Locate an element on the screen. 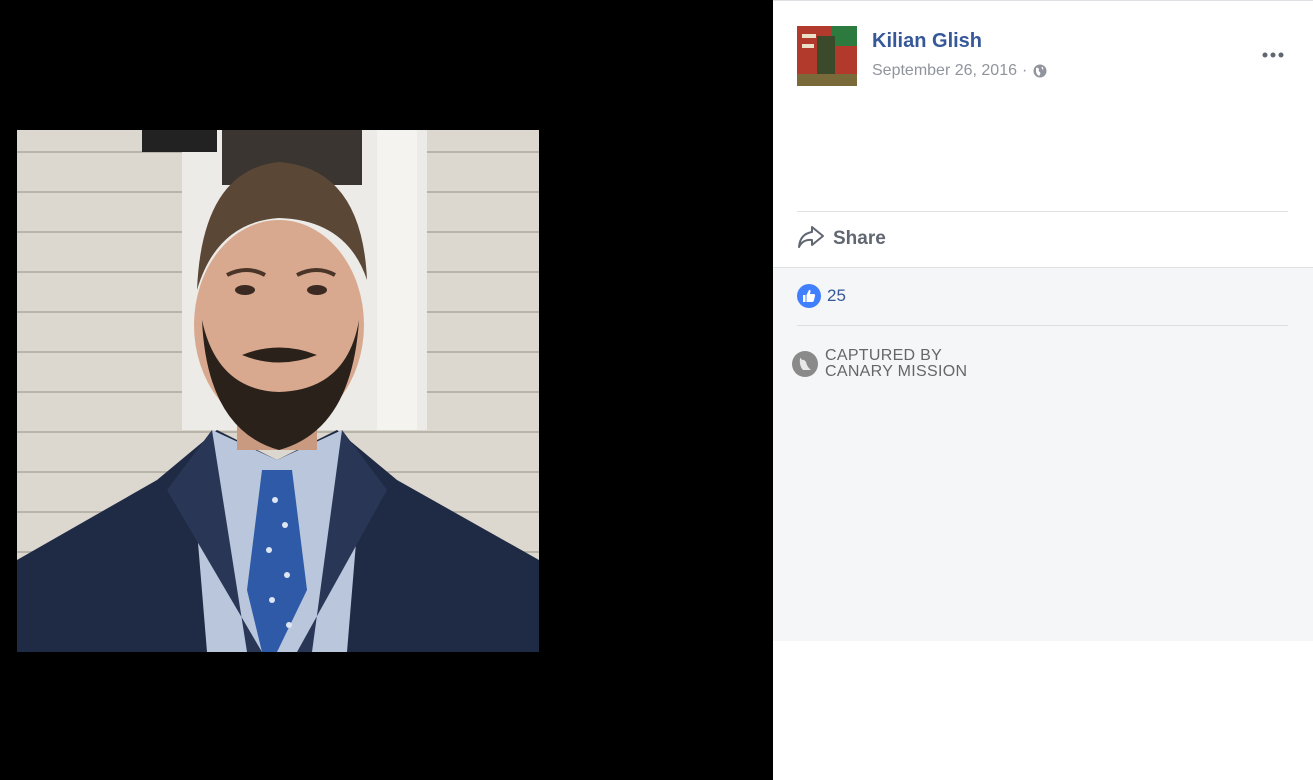 The height and width of the screenshot is (780, 1313). share-button: Share is located at coordinates (841, 239).